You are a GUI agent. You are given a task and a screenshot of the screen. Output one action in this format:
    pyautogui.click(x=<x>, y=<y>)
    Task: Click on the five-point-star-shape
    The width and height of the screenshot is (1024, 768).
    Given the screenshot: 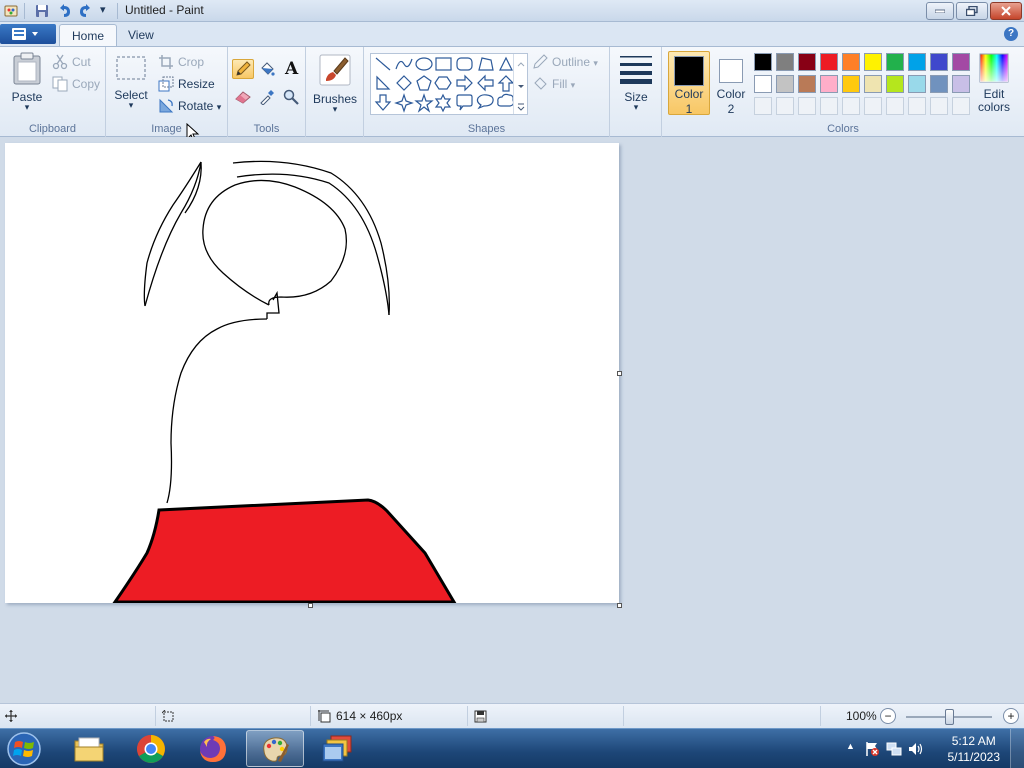 What is the action you would take?
    pyautogui.click(x=424, y=103)
    